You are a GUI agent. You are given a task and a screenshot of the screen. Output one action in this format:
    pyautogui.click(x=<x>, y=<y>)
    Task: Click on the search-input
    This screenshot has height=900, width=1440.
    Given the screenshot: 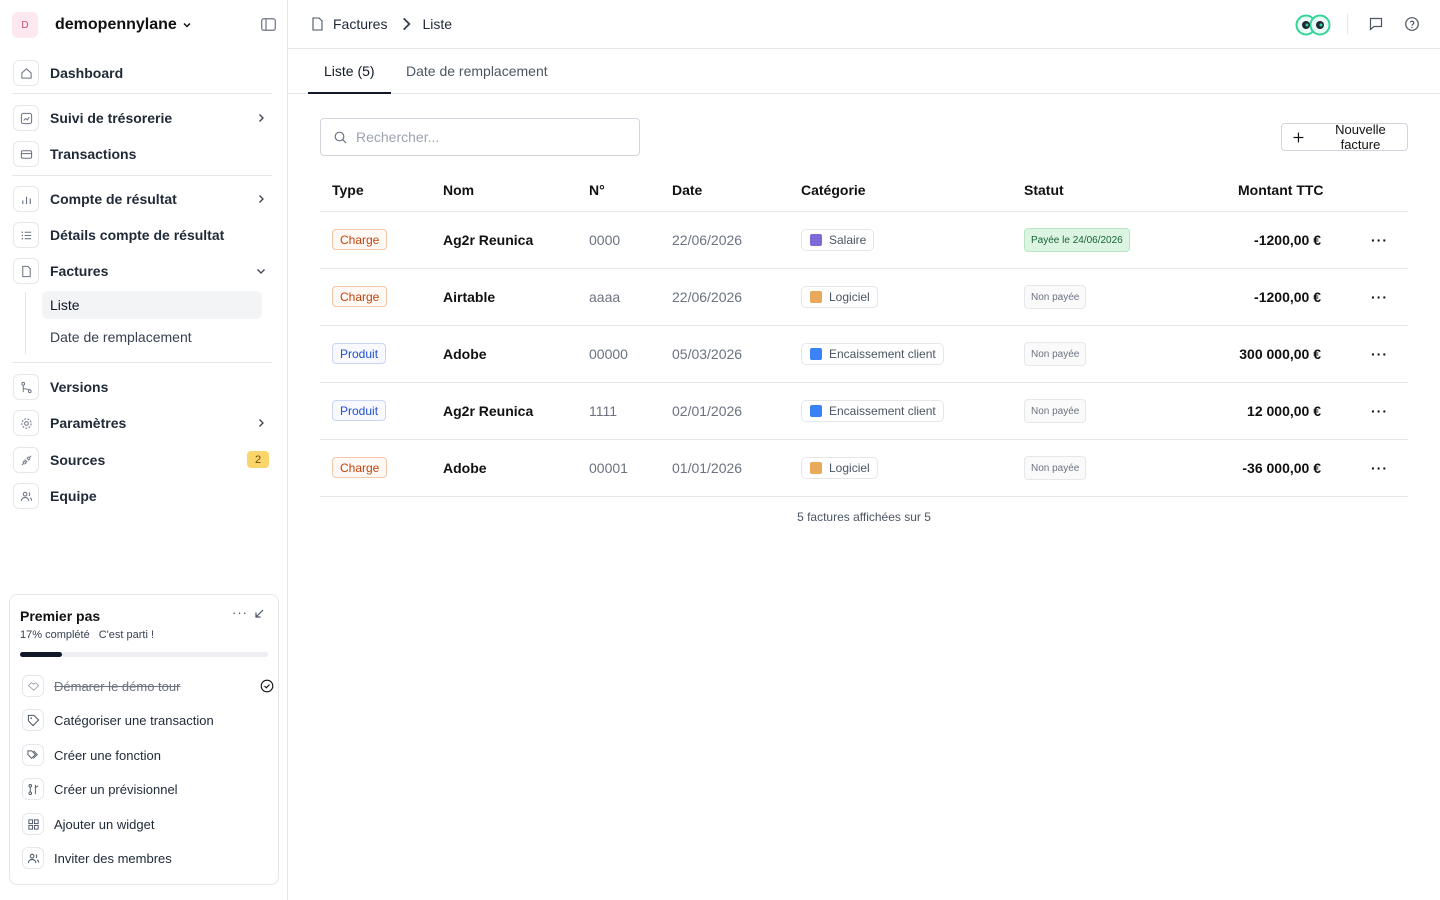 What is the action you would take?
    pyautogui.click(x=491, y=137)
    